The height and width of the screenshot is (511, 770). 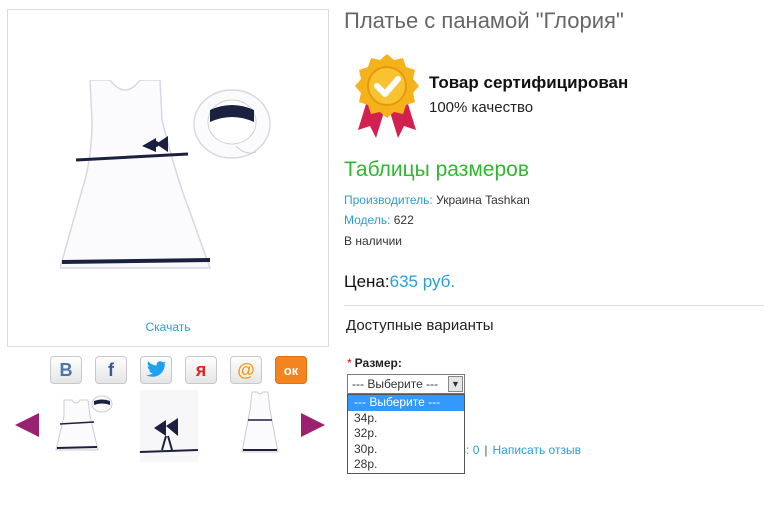 I want to click on product-title: Платье с панамой "Глория", so click(x=484, y=20).